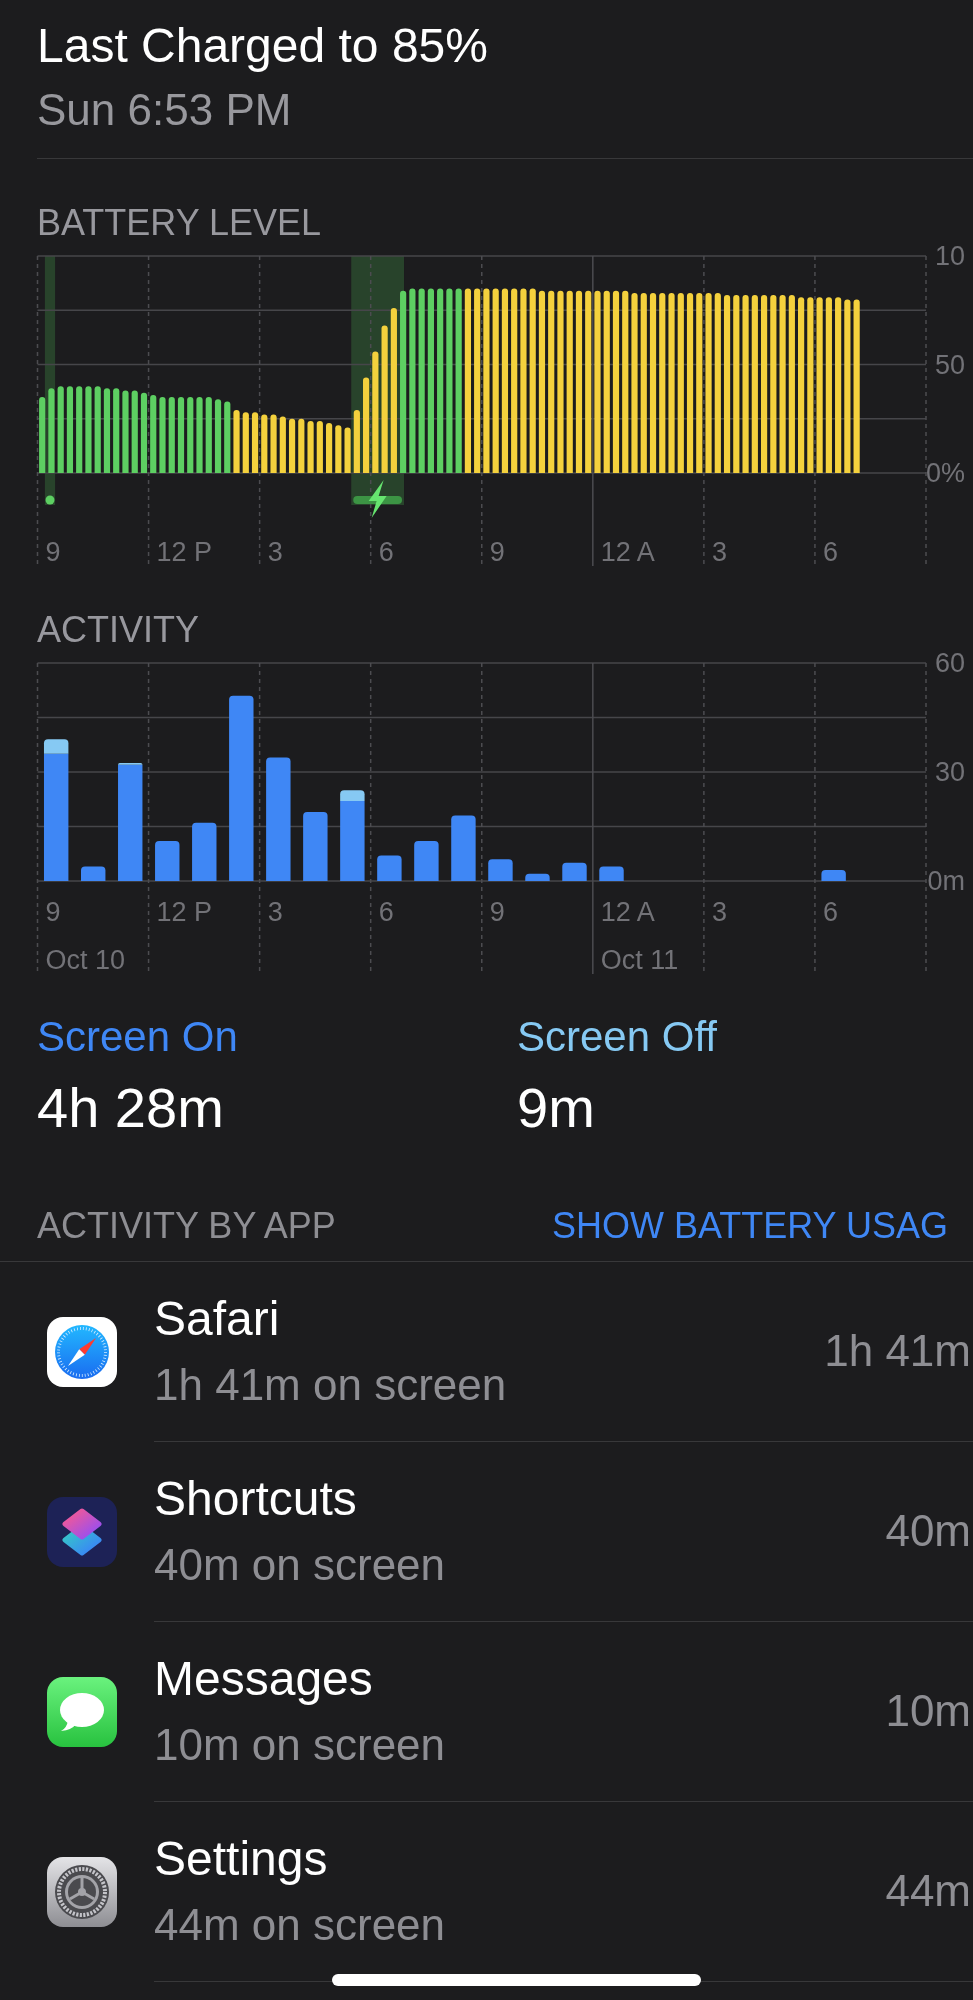 The image size is (973, 2000). Describe the element at coordinates (949, 364) in the screenshot. I see `axis-label: 50` at that location.